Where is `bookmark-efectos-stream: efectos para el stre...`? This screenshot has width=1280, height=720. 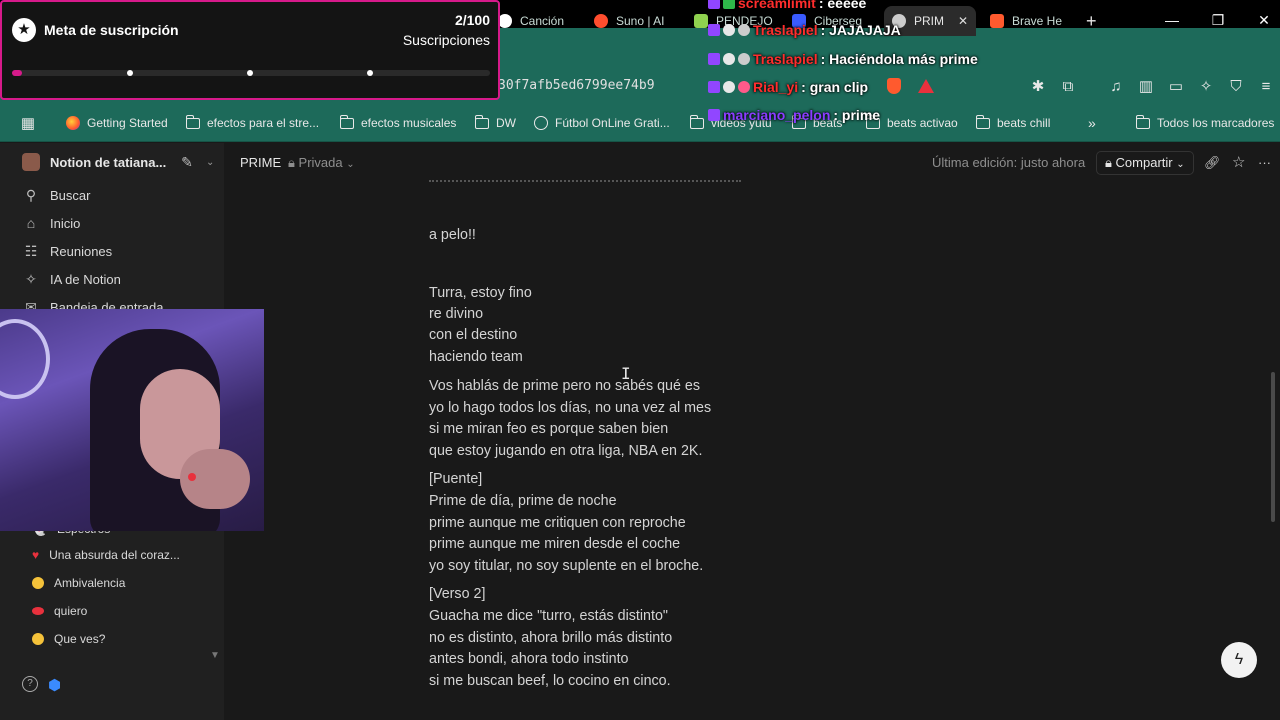
bookmark-efectos-stream: efectos para el stre... is located at coordinates (252, 123).